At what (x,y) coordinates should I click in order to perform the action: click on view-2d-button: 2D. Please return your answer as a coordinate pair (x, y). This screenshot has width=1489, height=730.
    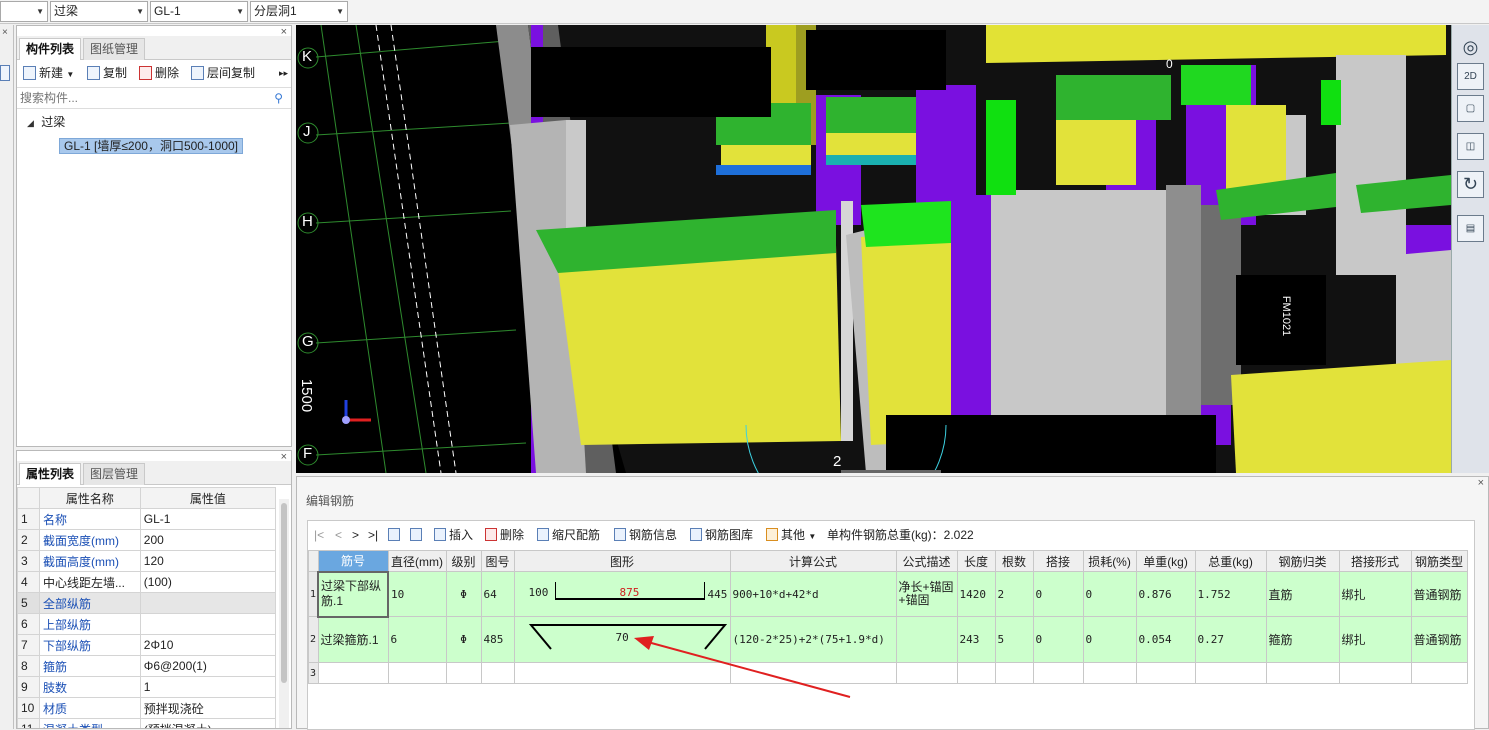
    Looking at the image, I should click on (1470, 76).